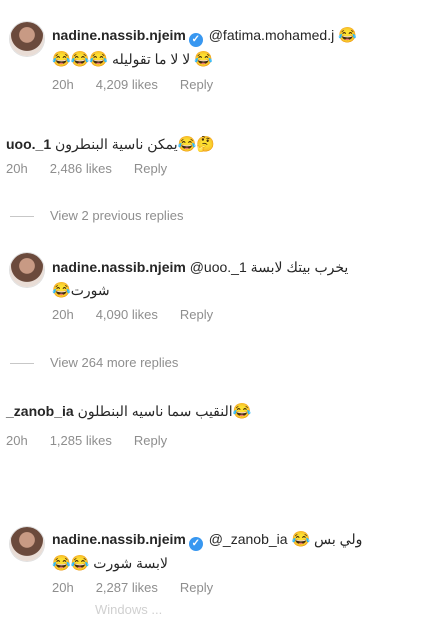  Describe the element at coordinates (271, 35) in the screenshot. I see `mention-link: @fatima.mohamed.j` at that location.